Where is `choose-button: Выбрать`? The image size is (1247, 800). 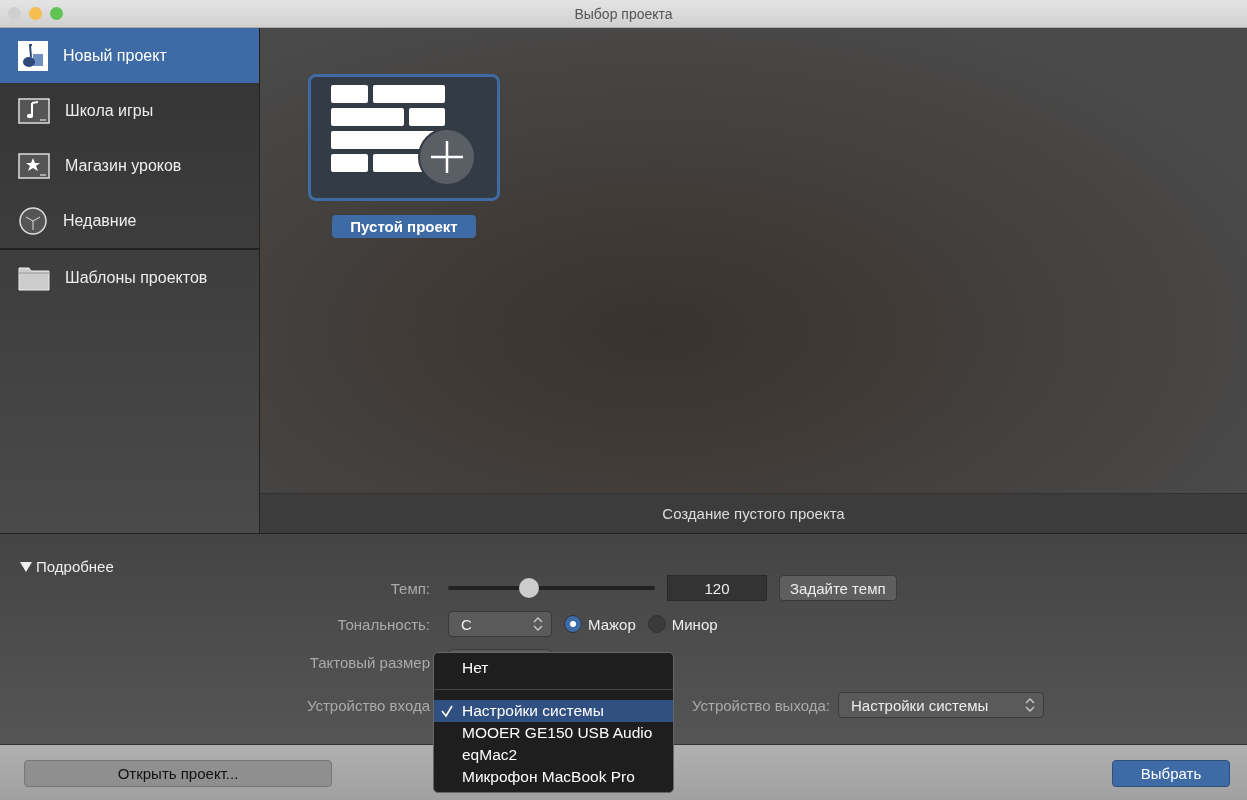 choose-button: Выбрать is located at coordinates (1171, 773).